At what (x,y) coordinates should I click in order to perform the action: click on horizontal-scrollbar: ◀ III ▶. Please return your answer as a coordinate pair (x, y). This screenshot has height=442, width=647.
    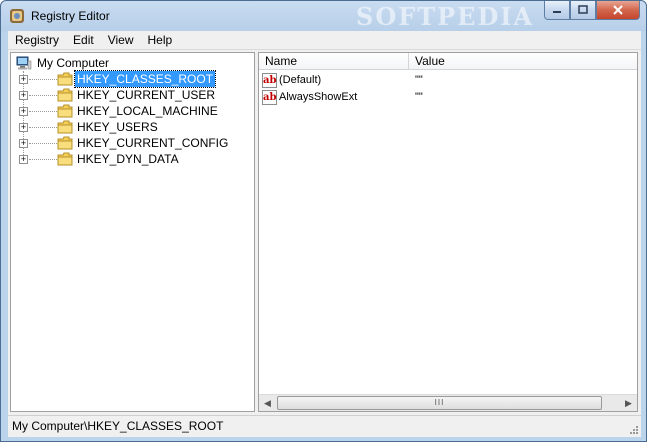
    Looking at the image, I should click on (448, 402).